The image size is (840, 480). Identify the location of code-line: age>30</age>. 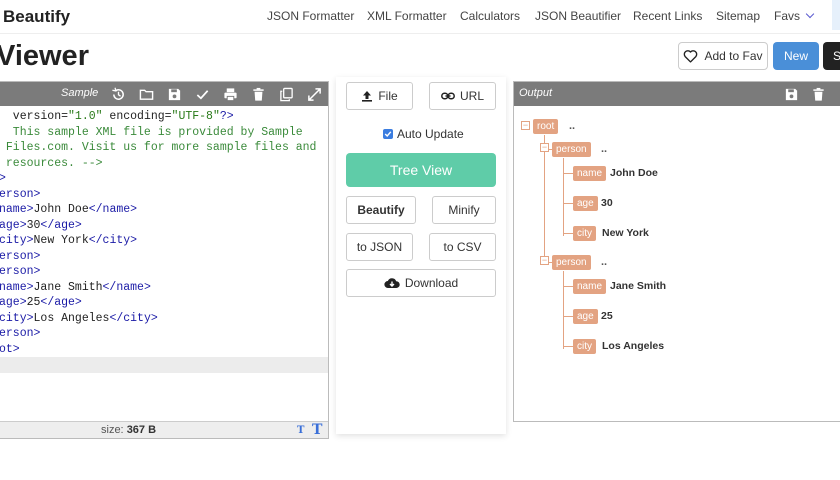
(164, 226).